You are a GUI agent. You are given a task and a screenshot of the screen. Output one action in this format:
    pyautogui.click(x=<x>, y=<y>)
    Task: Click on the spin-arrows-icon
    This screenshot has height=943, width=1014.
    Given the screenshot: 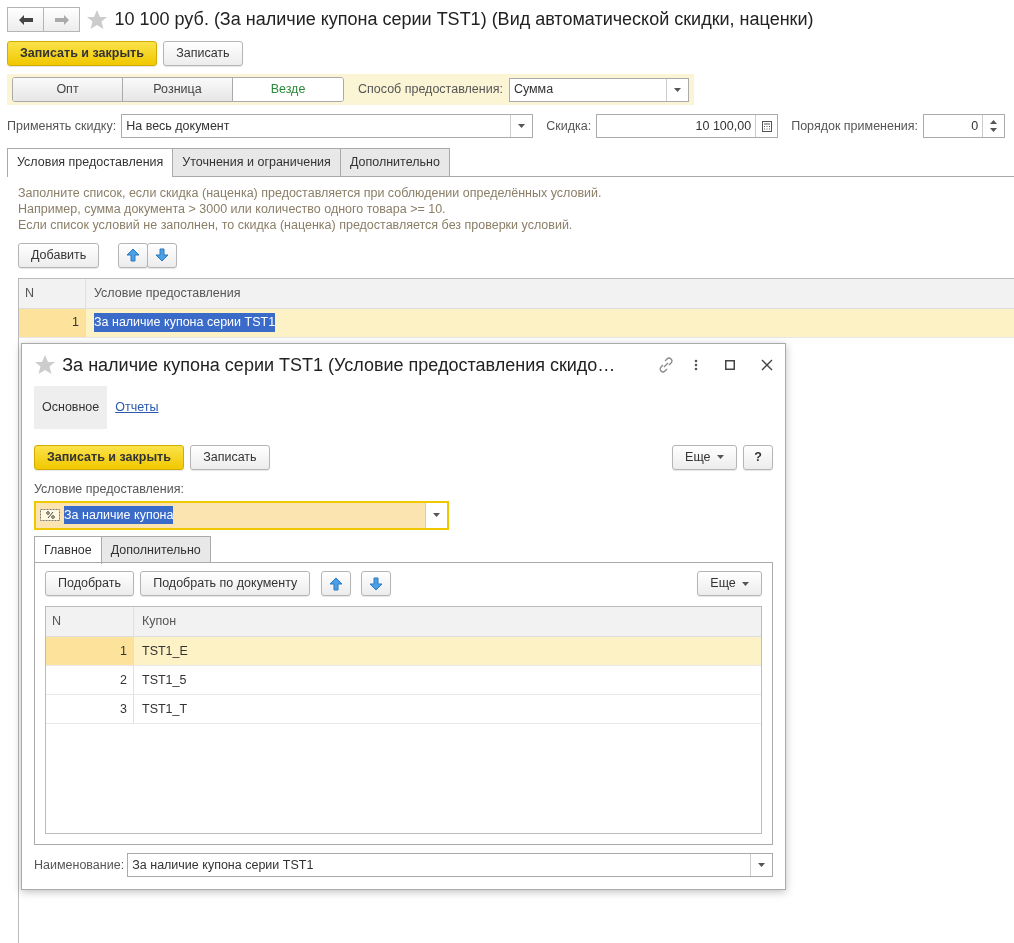 What is the action you would take?
    pyautogui.click(x=994, y=126)
    